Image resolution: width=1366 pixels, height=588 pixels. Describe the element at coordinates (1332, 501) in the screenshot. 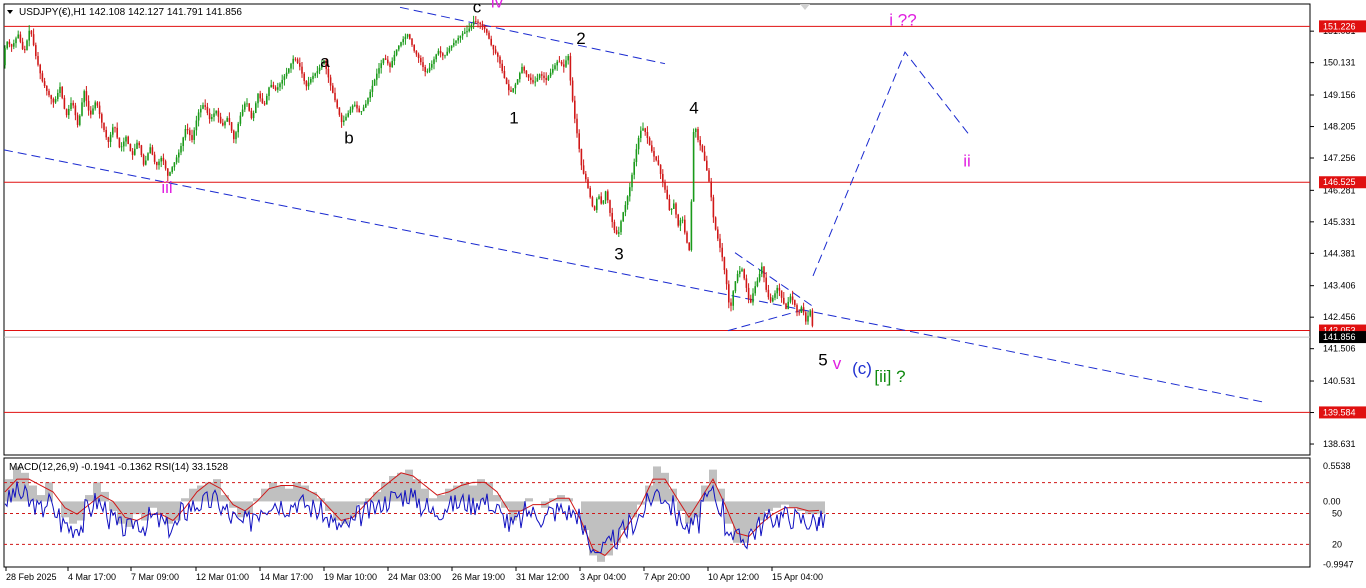

I see `macd-tick-label: 0.00` at that location.